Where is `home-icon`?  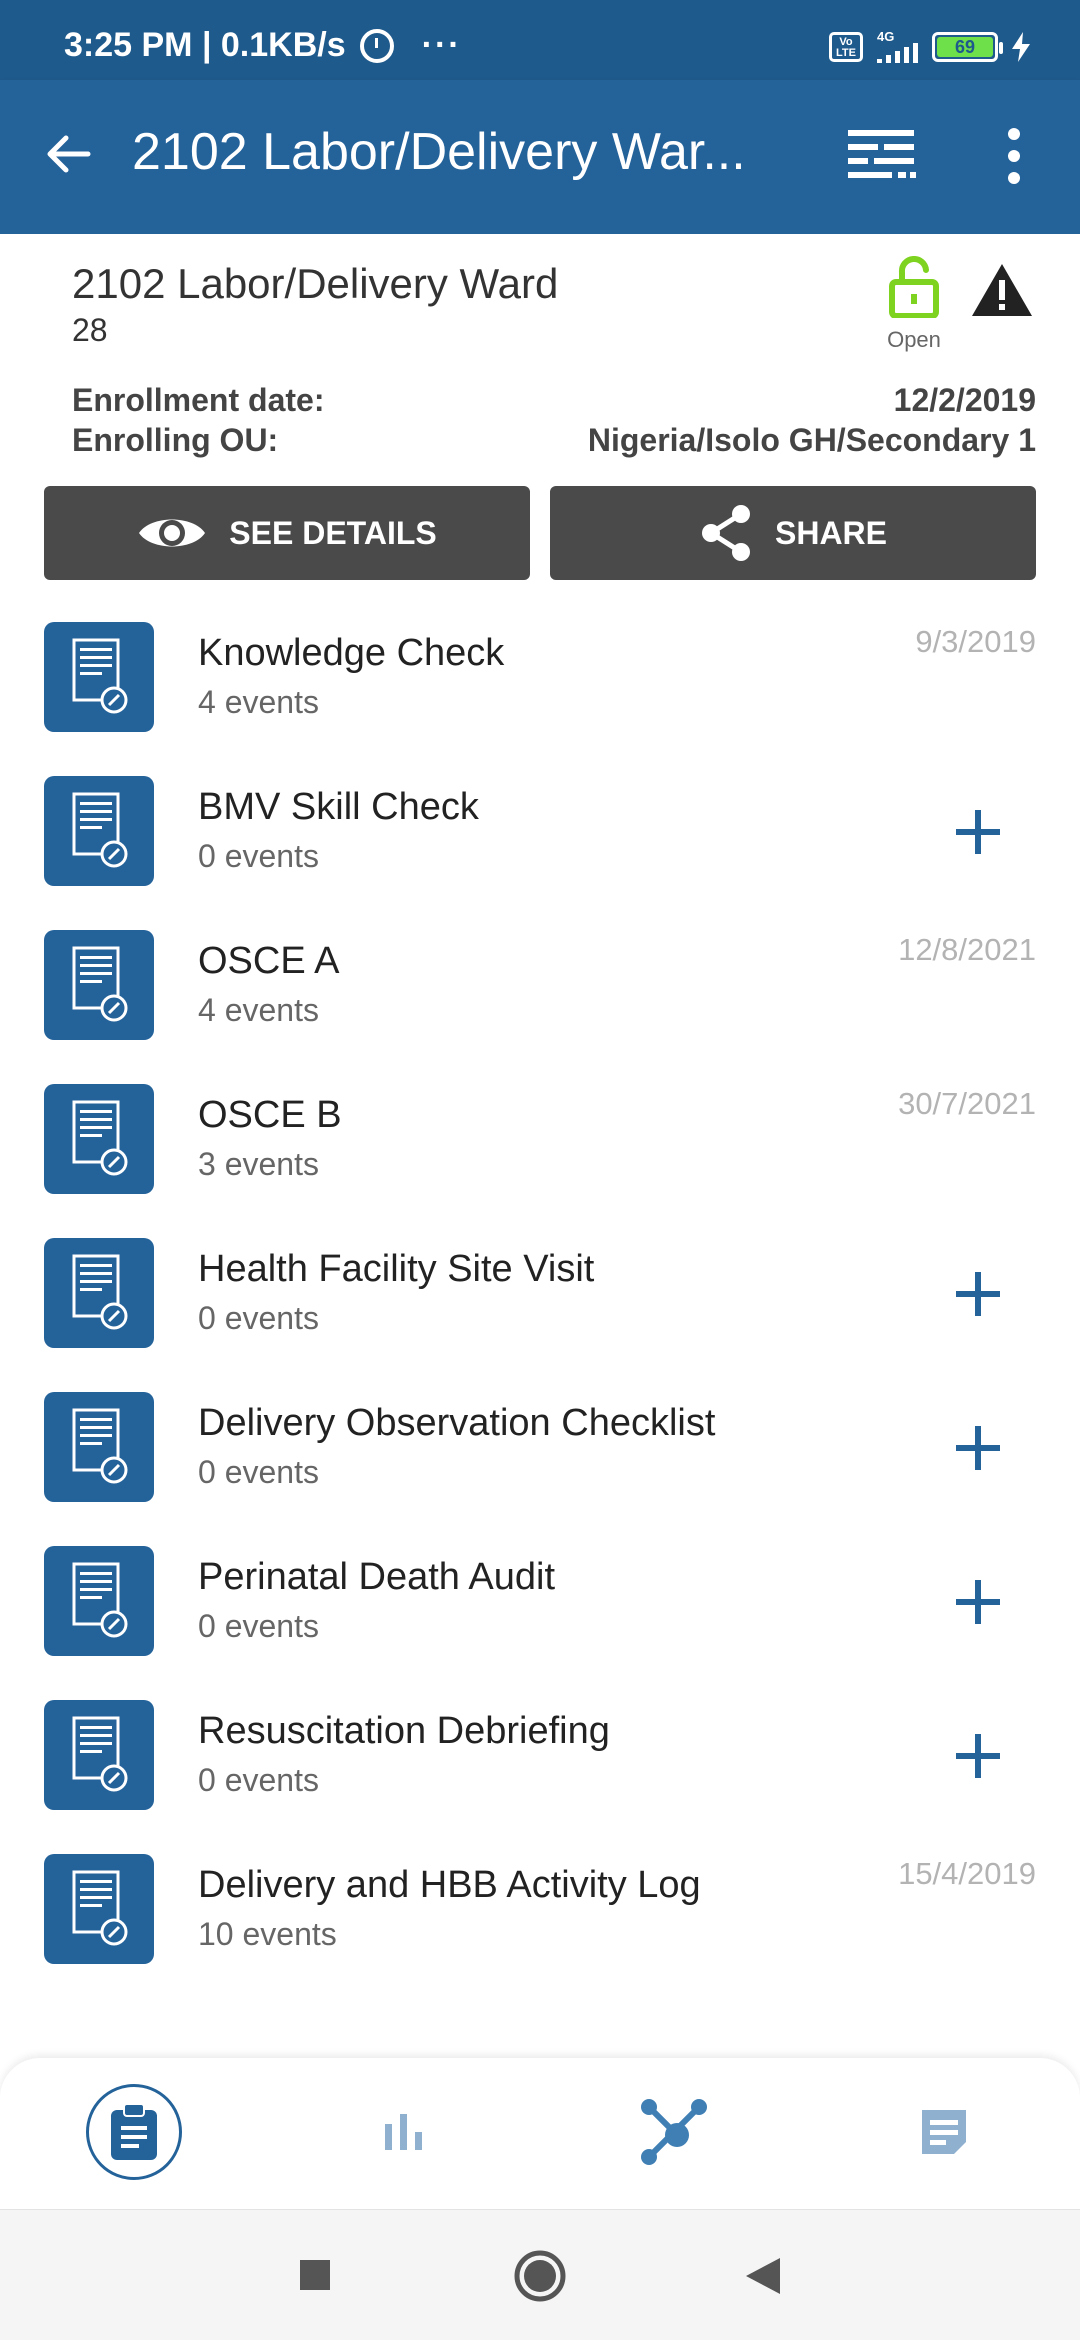 home-icon is located at coordinates (540, 2276).